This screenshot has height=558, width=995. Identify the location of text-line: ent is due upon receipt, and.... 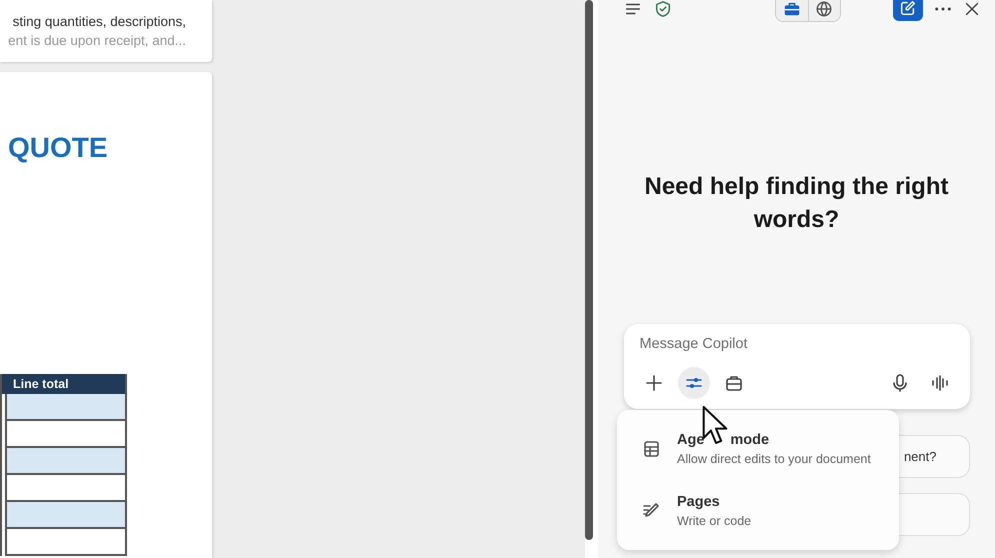
(97, 40).